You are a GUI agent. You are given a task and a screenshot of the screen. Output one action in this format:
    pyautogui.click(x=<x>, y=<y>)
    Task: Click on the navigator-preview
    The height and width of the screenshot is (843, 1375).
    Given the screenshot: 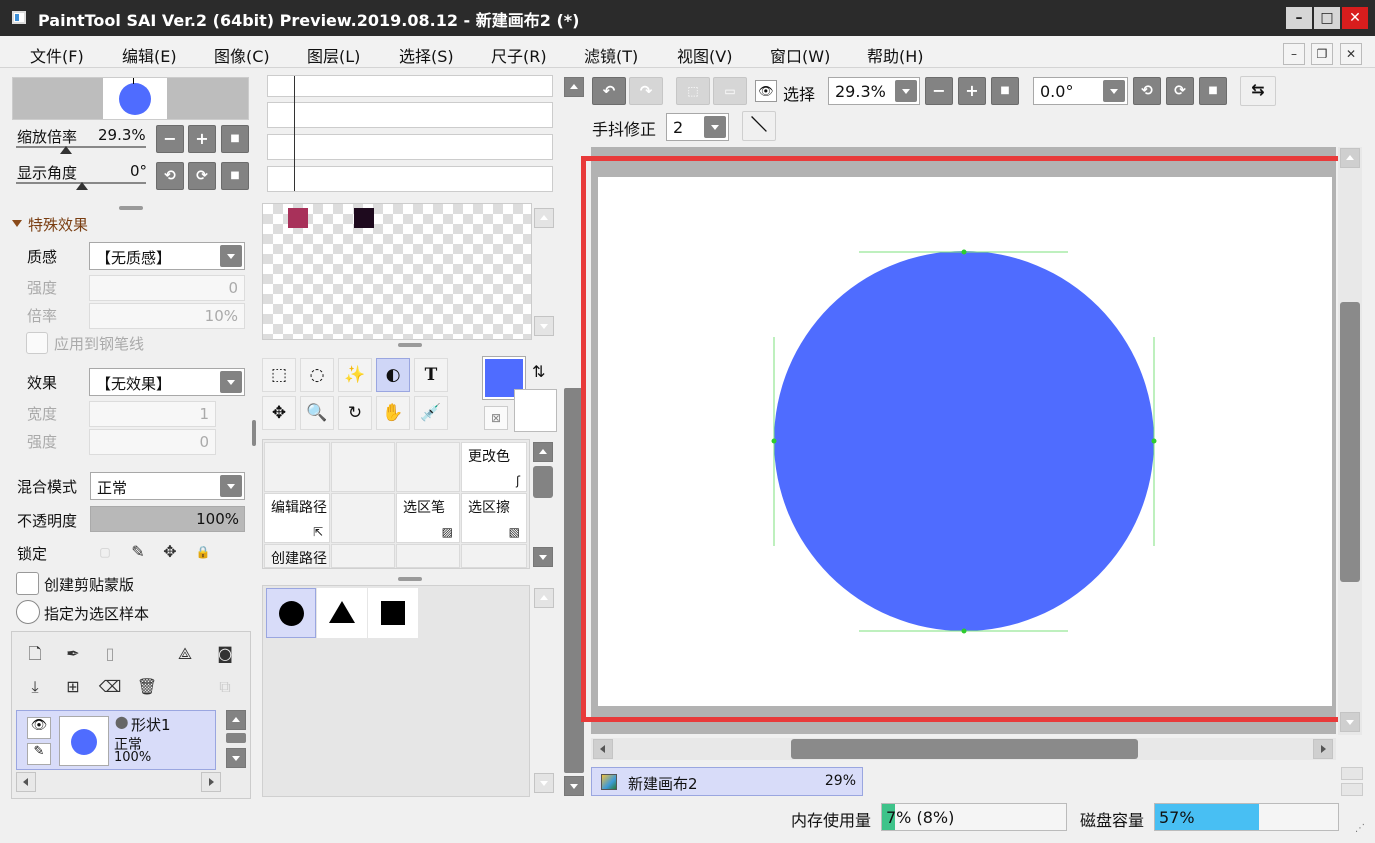 What is the action you would take?
    pyautogui.click(x=130, y=98)
    